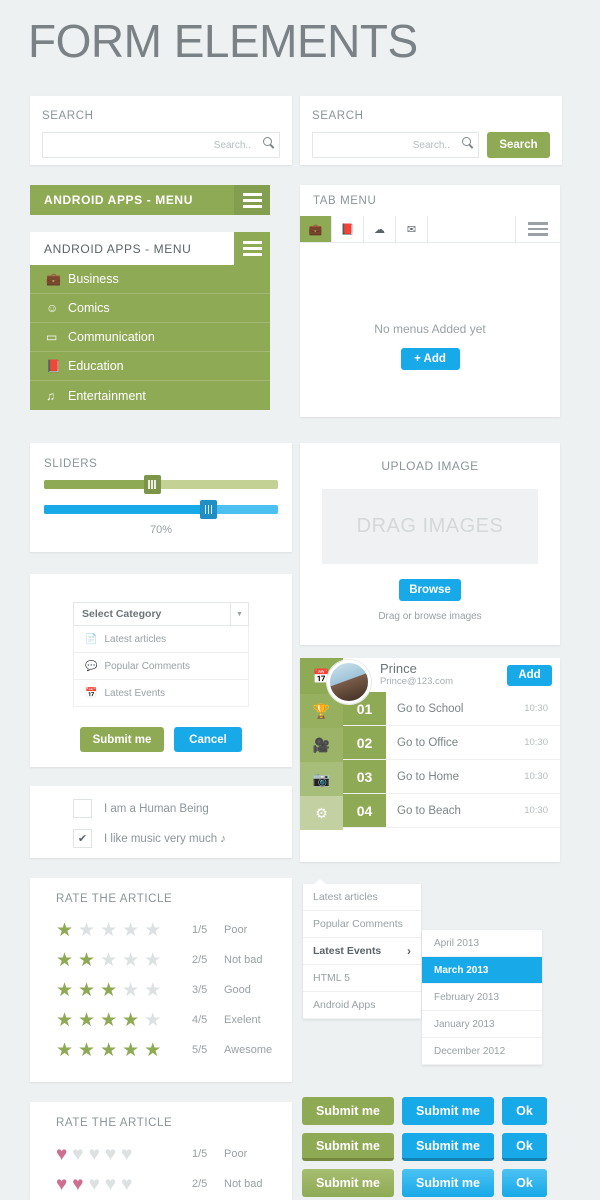 The width and height of the screenshot is (600, 1200). What do you see at coordinates (430, 590) in the screenshot?
I see `browse-button: Browse` at bounding box center [430, 590].